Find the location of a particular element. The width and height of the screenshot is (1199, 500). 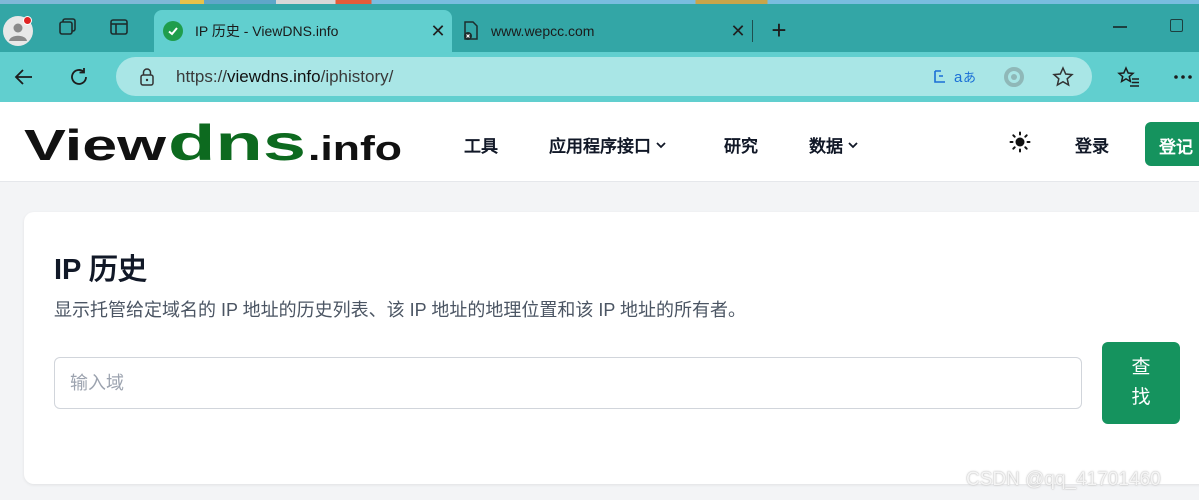

more-dots-icon is located at coordinates (1183, 77).